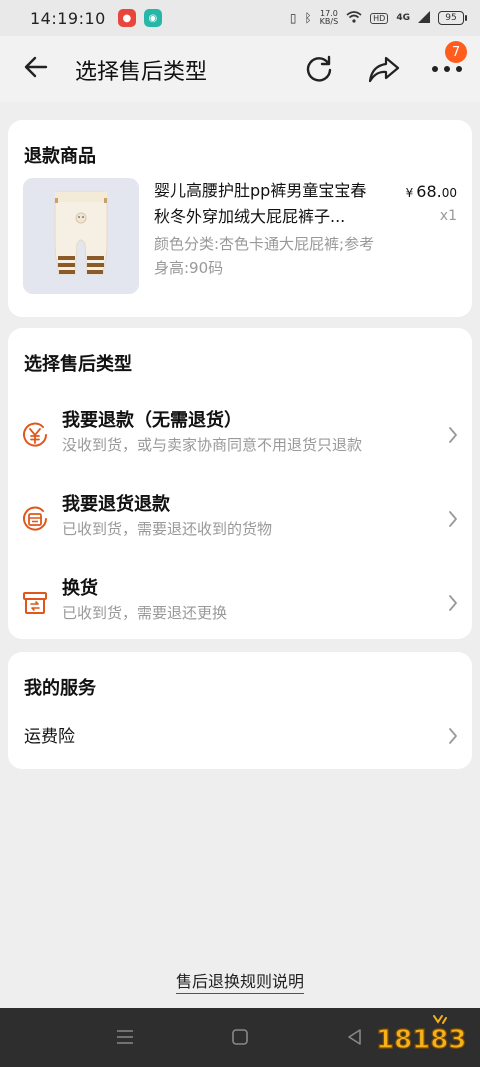  What do you see at coordinates (240, 1037) in the screenshot?
I see `home-icon` at bounding box center [240, 1037].